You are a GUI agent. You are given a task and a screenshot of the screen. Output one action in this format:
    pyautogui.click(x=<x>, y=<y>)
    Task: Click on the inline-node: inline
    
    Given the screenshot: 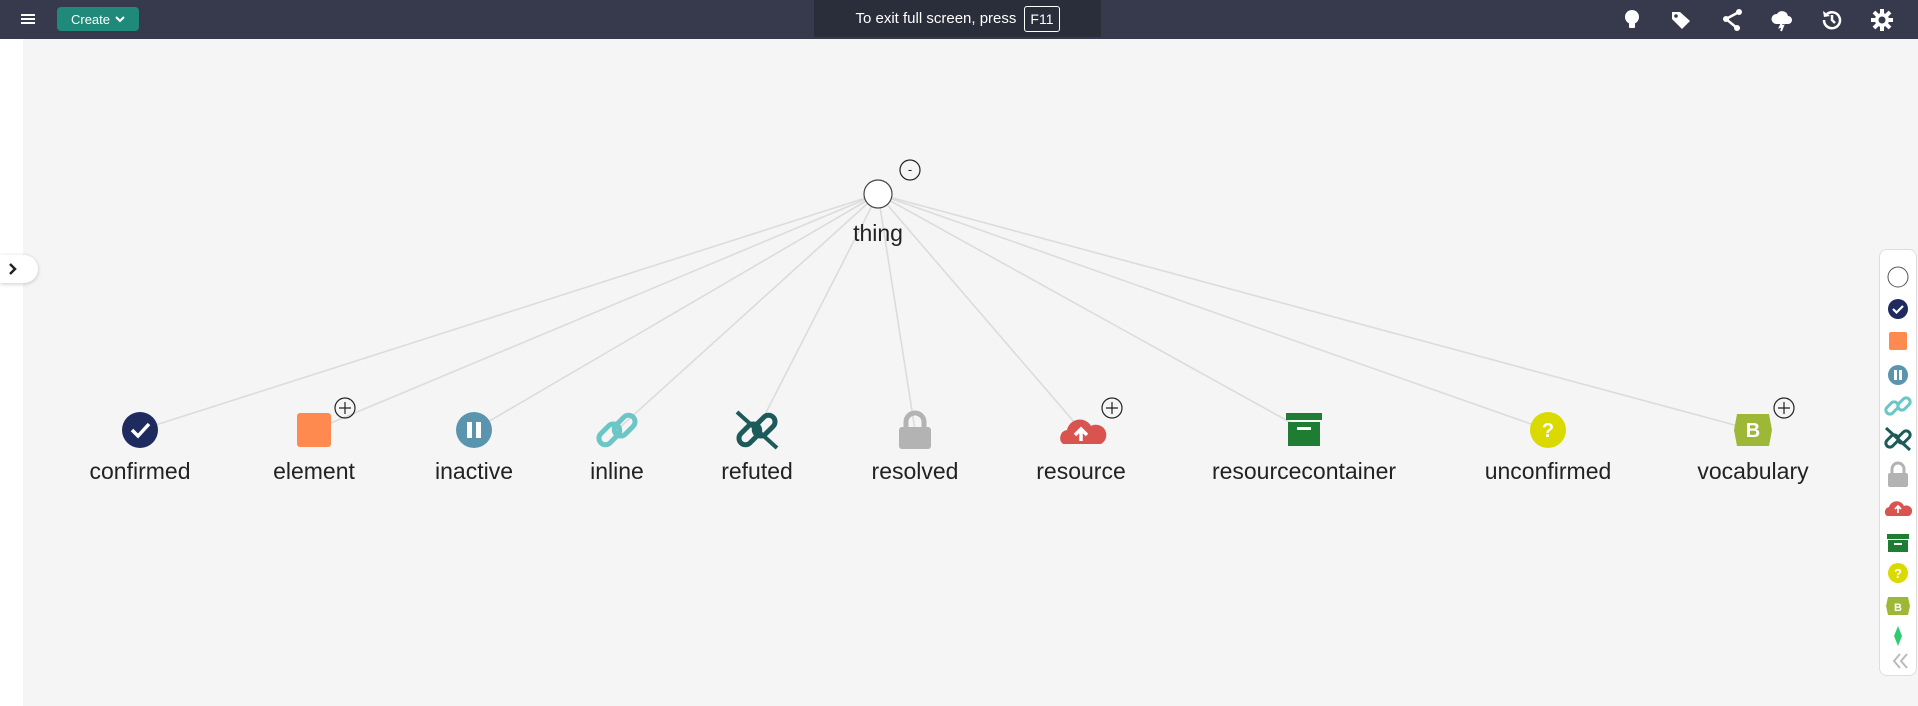 What is the action you would take?
    pyautogui.click(x=617, y=448)
    